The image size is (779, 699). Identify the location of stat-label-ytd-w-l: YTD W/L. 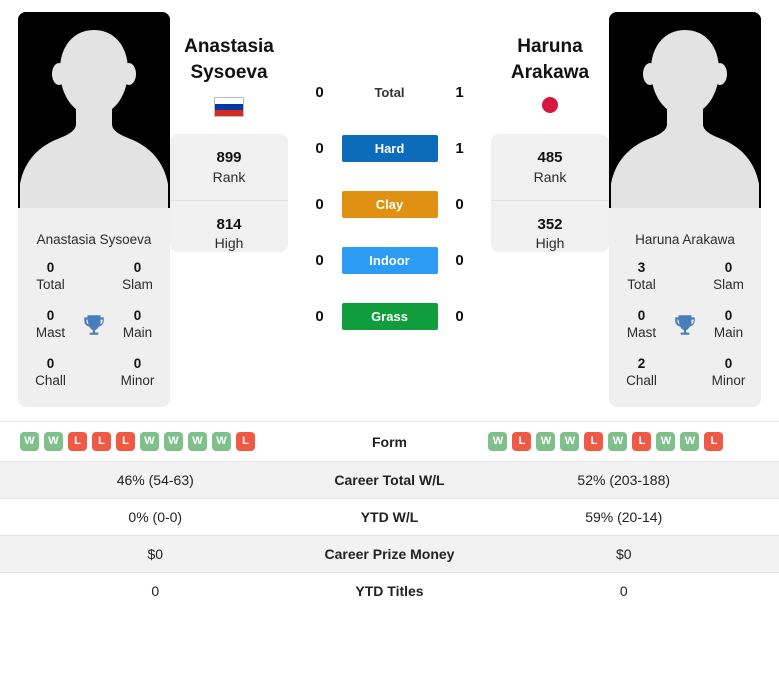
(389, 517).